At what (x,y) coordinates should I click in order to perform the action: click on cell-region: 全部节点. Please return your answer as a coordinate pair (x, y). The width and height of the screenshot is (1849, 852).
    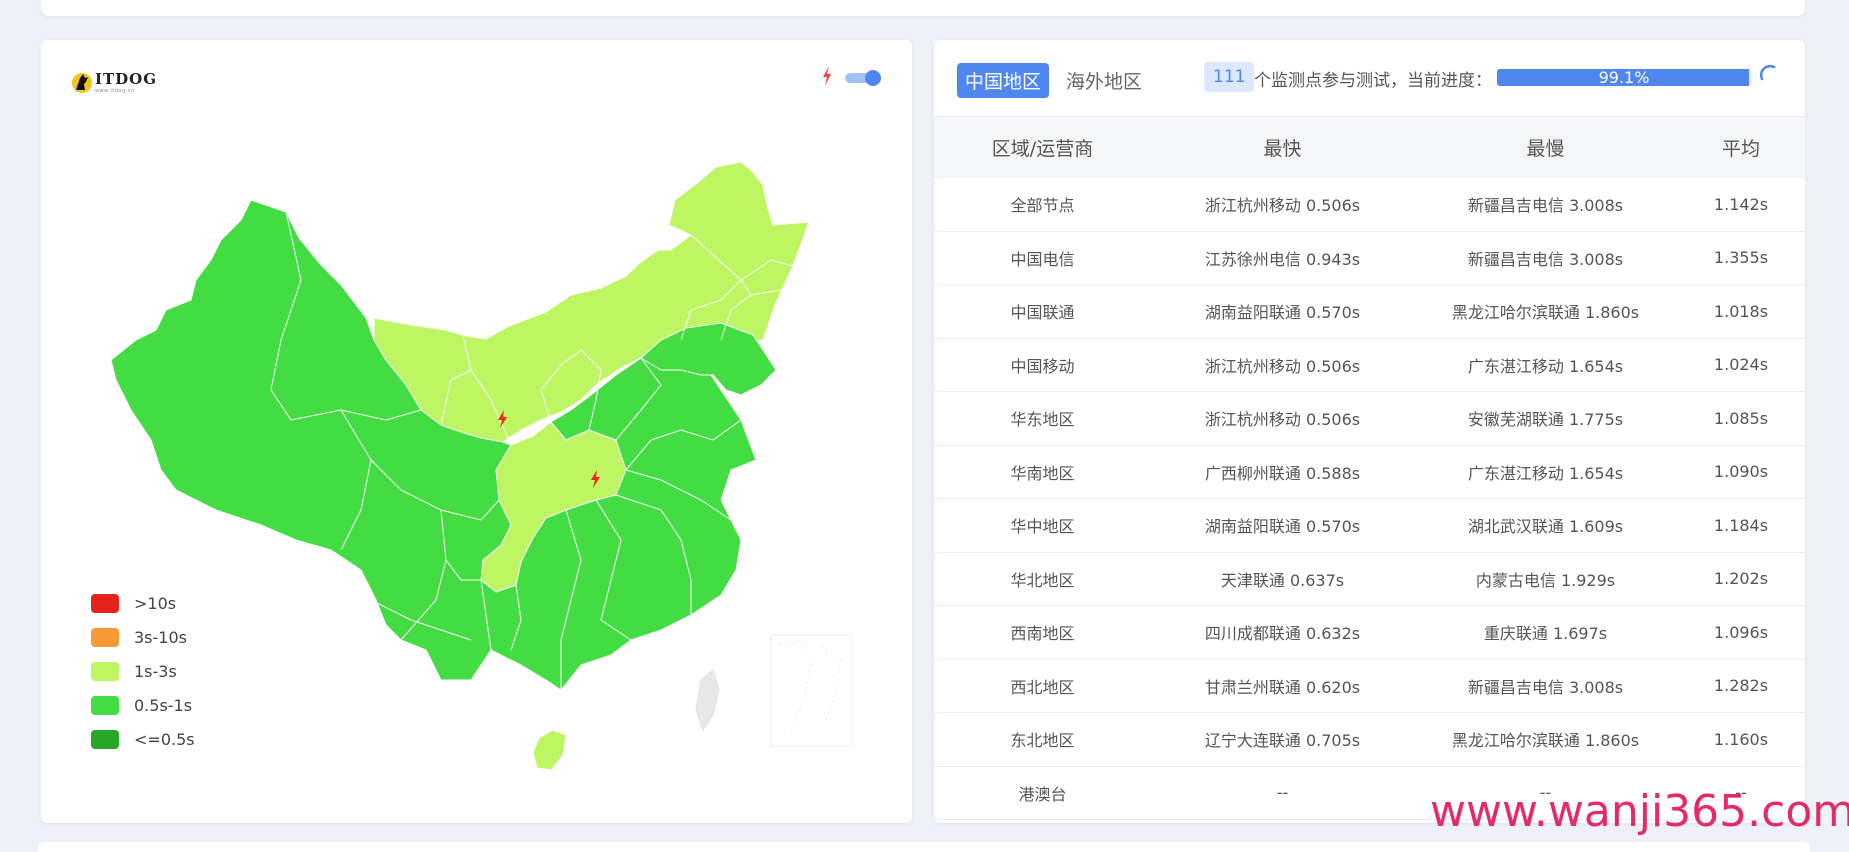
    Looking at the image, I should click on (1042, 204).